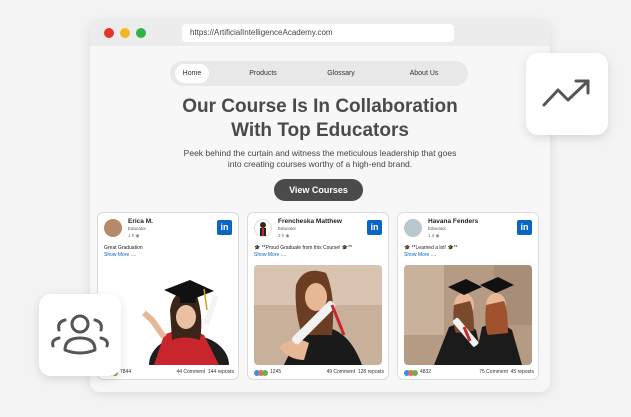  I want to click on card-post-text: 🎓 **Proud Graduate from this Course! 🎓**, so click(303, 248).